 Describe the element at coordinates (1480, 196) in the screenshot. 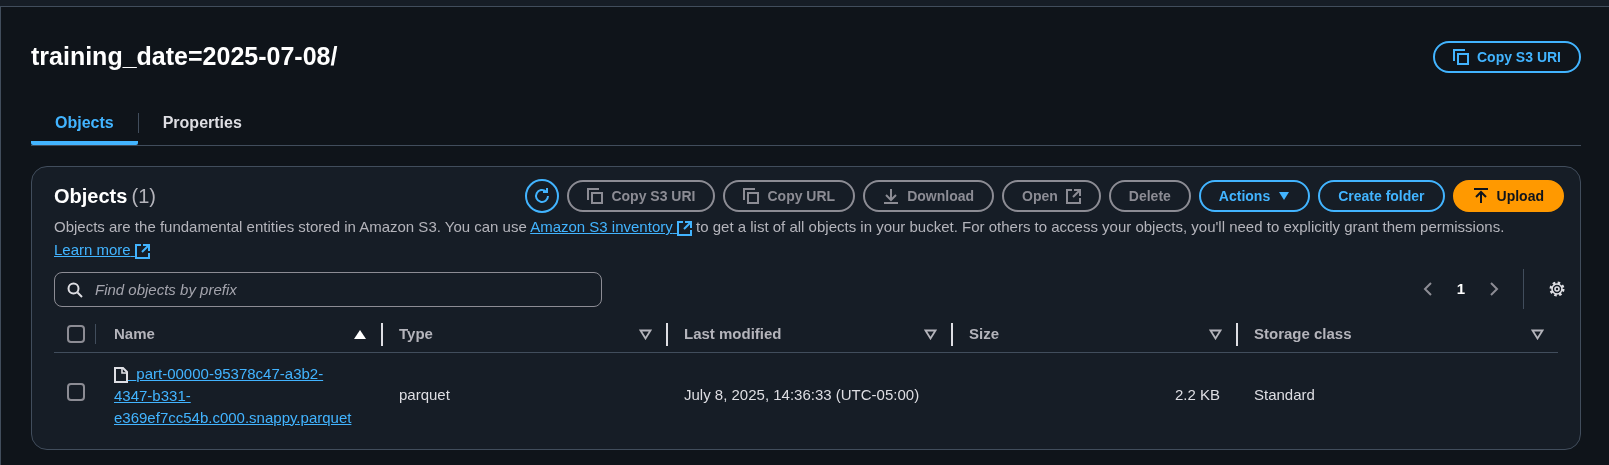

I see `upload-icon` at that location.